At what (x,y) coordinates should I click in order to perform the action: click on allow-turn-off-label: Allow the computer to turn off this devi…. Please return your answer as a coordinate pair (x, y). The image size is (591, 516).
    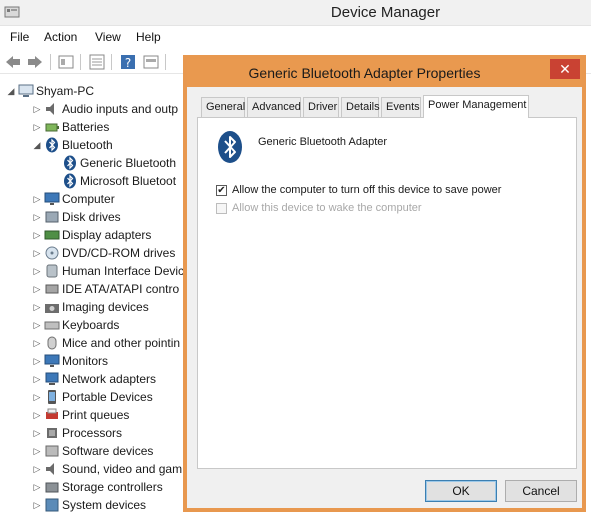
    Looking at the image, I should click on (367, 190).